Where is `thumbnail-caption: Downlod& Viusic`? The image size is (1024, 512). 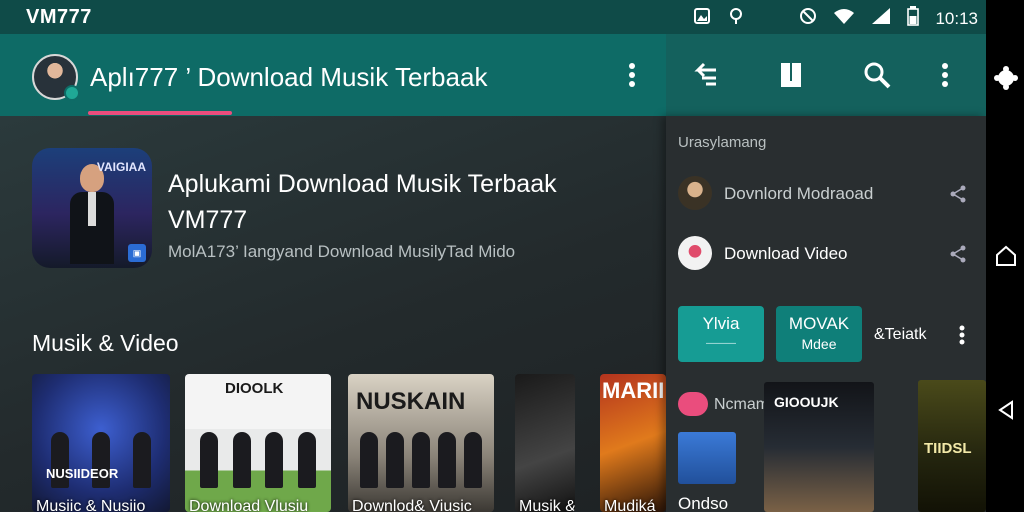
thumbnail-caption: Downlod& Viusic is located at coordinates (412, 505).